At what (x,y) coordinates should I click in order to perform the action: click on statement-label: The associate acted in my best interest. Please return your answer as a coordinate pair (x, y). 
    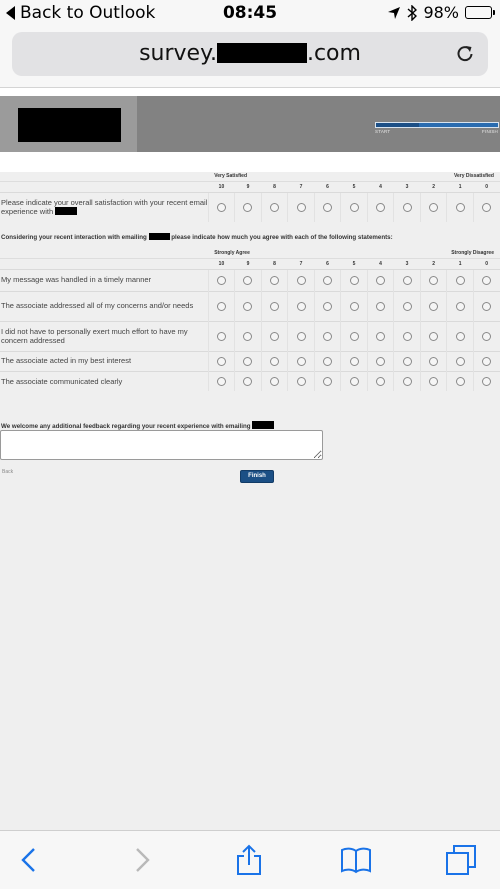
    Looking at the image, I should click on (104, 360).